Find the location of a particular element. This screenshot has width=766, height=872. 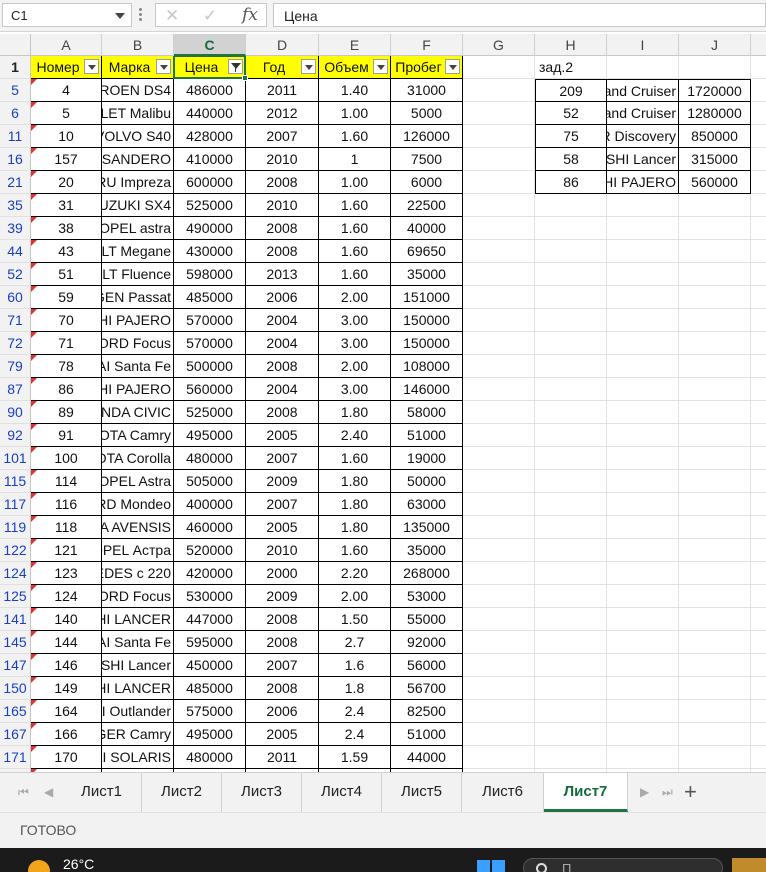

cell-e119: 1.80 is located at coordinates (355, 527).